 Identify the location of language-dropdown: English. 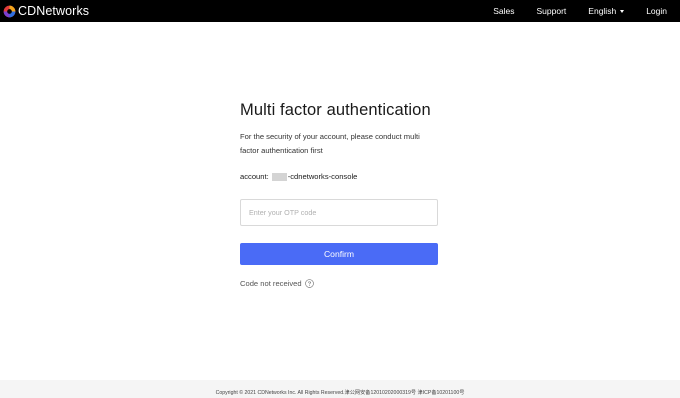
(606, 11).